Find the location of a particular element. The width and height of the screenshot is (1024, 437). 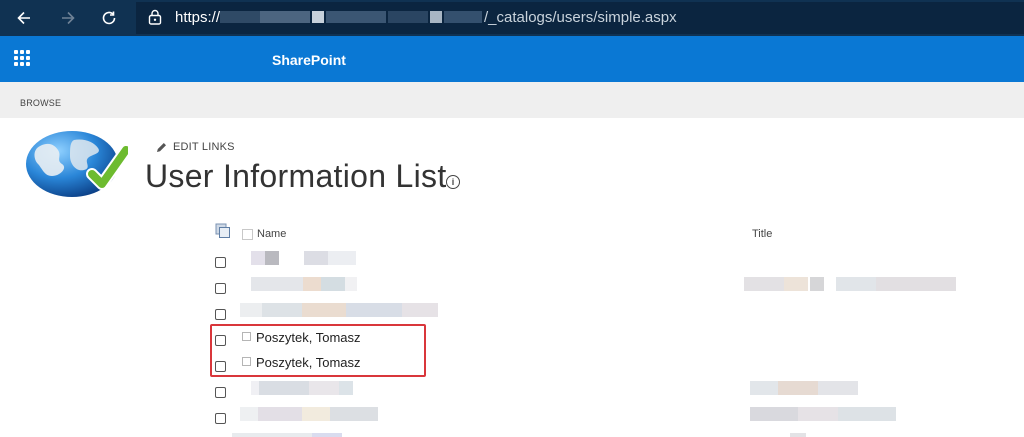

tab-browse: BROWSE is located at coordinates (40, 103).